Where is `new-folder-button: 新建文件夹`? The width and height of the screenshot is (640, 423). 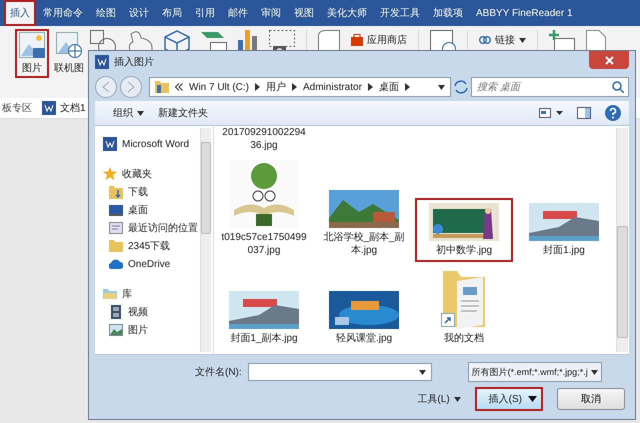
new-folder-button: 新建文件夹 is located at coordinates (183, 113).